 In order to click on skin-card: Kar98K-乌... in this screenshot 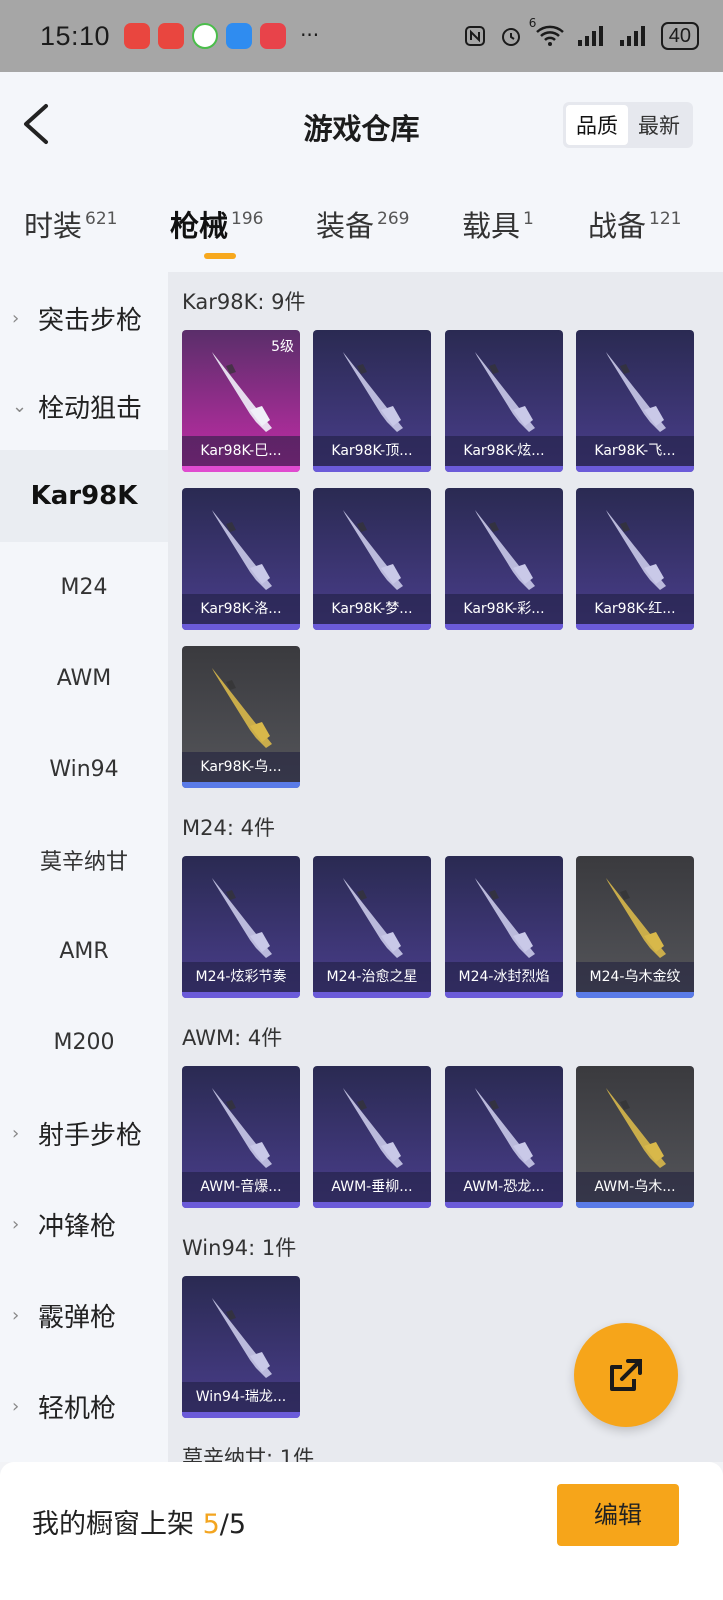, I will do `click(241, 717)`.